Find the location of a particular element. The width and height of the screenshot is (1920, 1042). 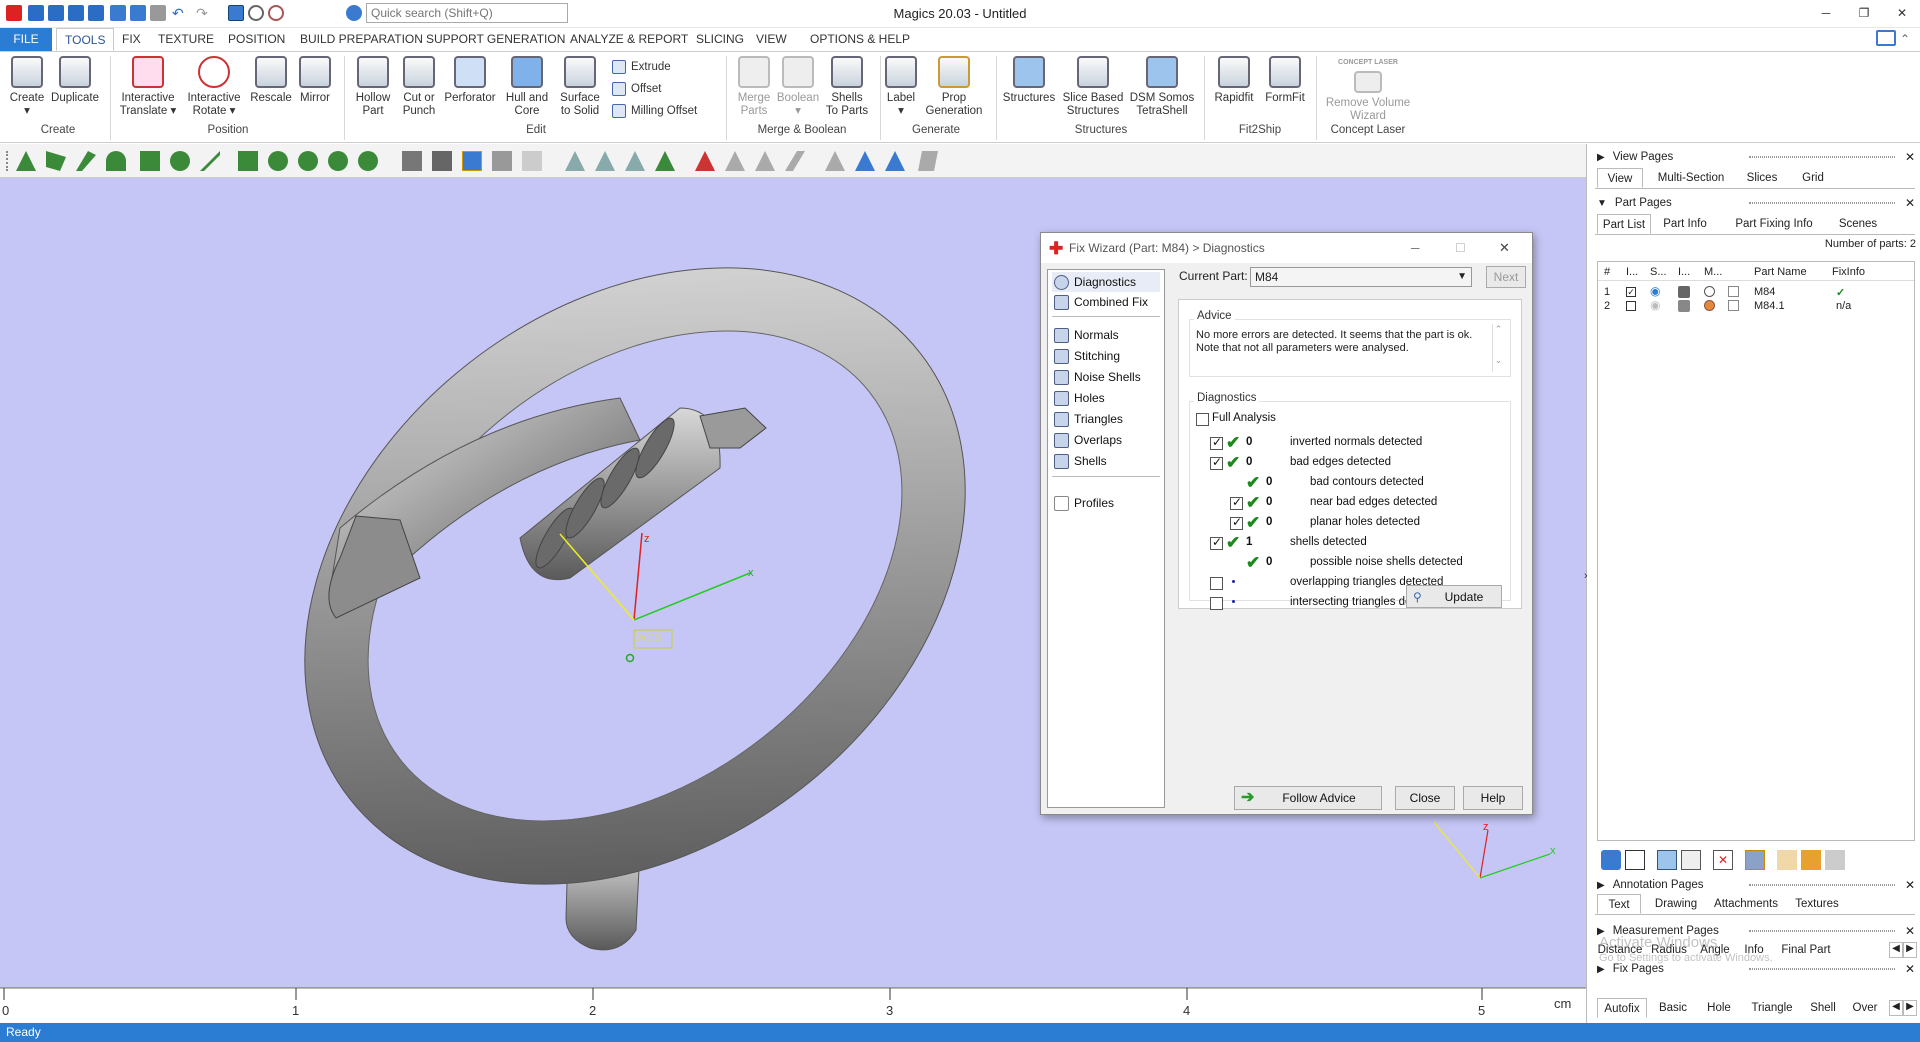

tab-view: VIEW is located at coordinates (771, 39).